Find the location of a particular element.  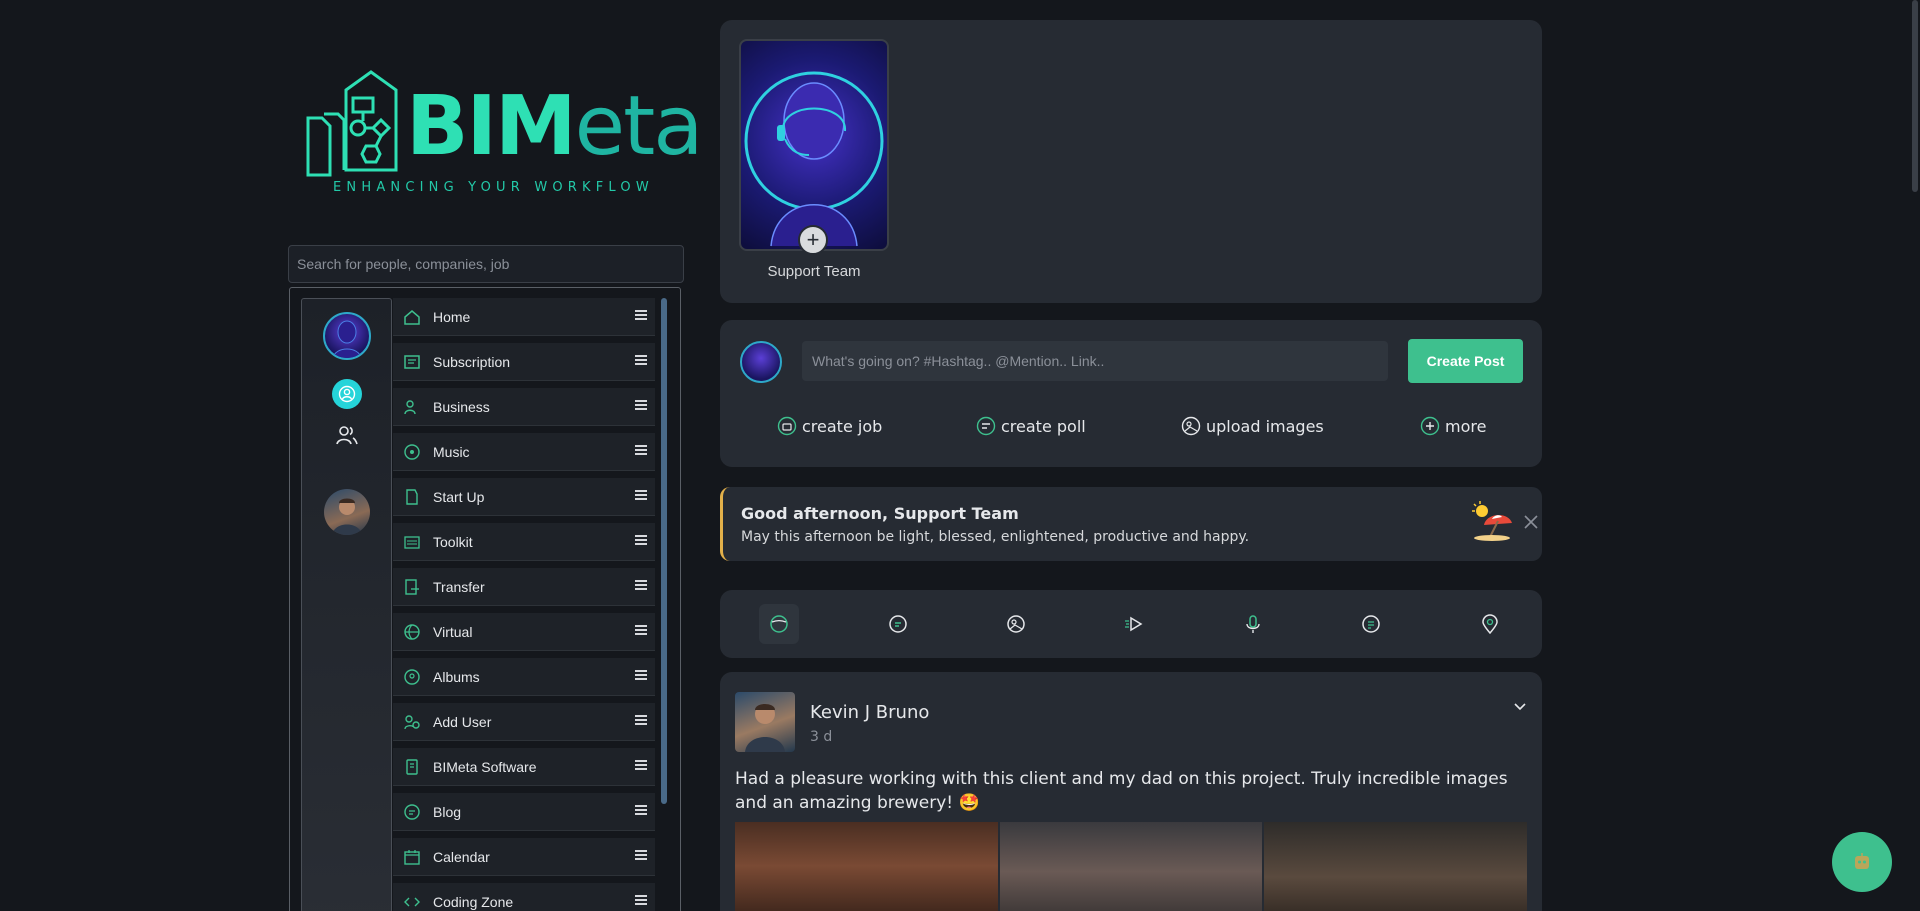

profile-toggle is located at coordinates (347, 394).